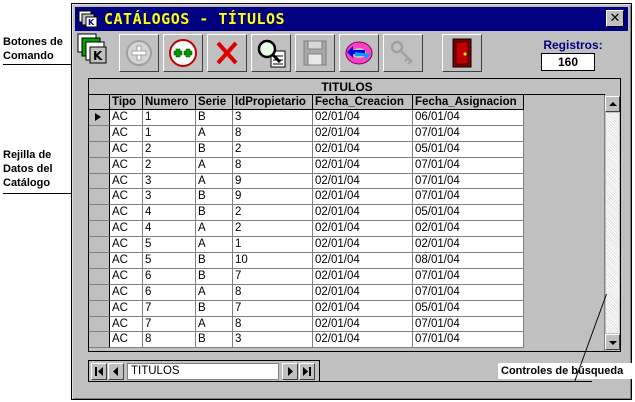 The image size is (635, 402). I want to click on table-row: AC 2 A 8 02/01/04 07/01/04, so click(347, 165).